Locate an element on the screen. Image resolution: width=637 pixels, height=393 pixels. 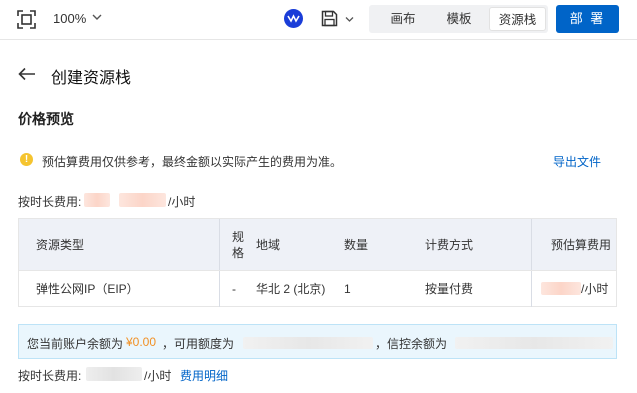
column-header: 计费方式 is located at coordinates (449, 245).